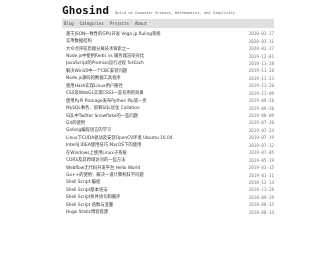 Image resolution: width=336 pixels, height=280 pixels. What do you see at coordinates (79, 41) in the screenshot?
I see `post-title-link: 实用数据结构` at bounding box center [79, 41].